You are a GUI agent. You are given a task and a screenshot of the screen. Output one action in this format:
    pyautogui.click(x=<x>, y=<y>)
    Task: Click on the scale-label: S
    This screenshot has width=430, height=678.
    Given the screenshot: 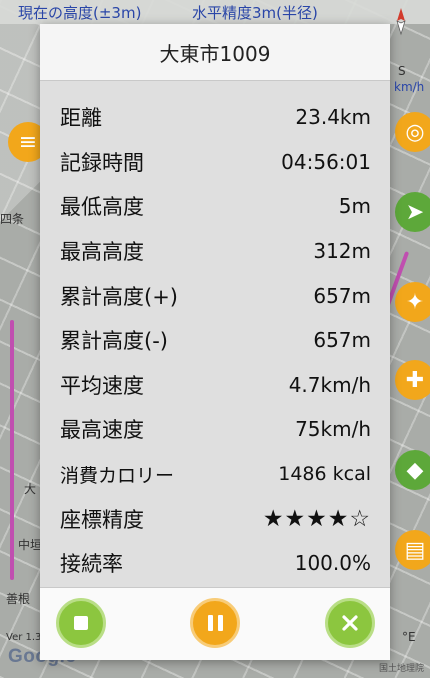 What is the action you would take?
    pyautogui.click(x=402, y=71)
    